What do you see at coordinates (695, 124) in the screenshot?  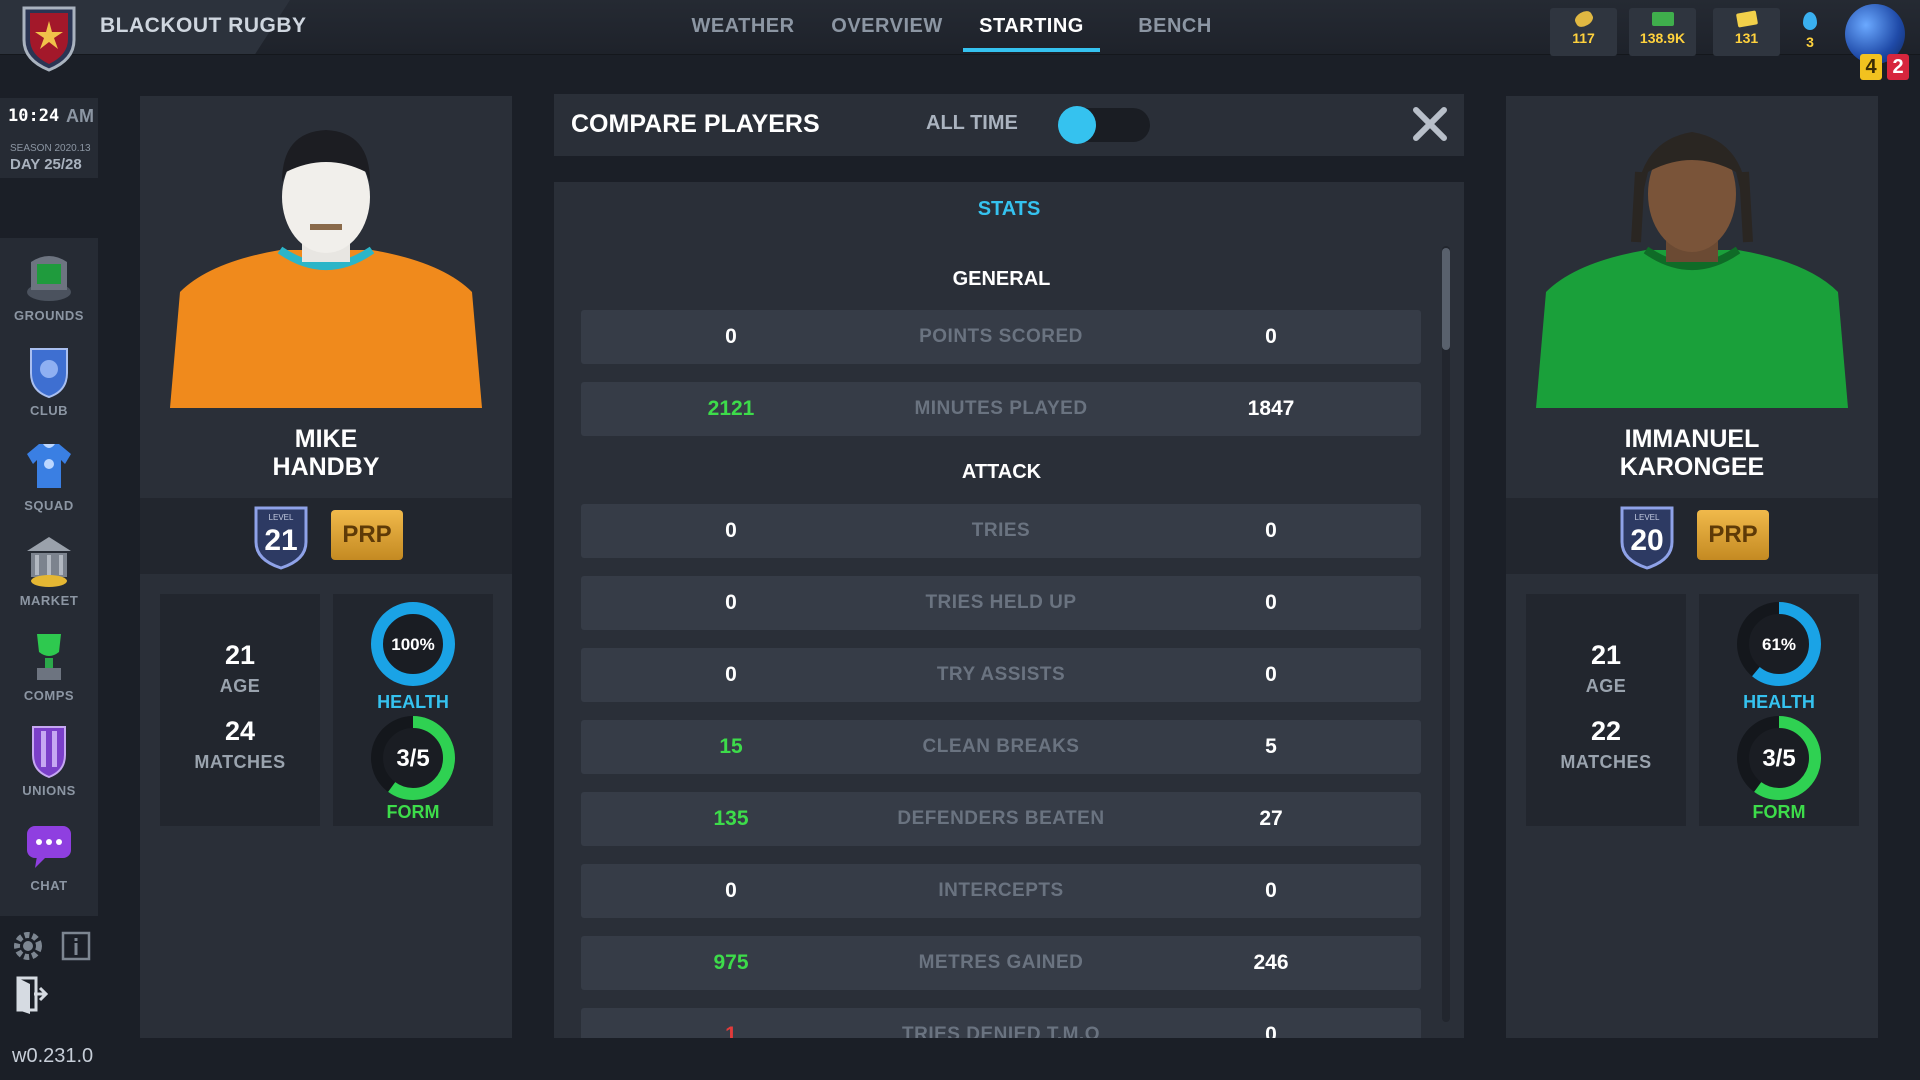 I see `compare-title: COMPARE PLAYERS` at bounding box center [695, 124].